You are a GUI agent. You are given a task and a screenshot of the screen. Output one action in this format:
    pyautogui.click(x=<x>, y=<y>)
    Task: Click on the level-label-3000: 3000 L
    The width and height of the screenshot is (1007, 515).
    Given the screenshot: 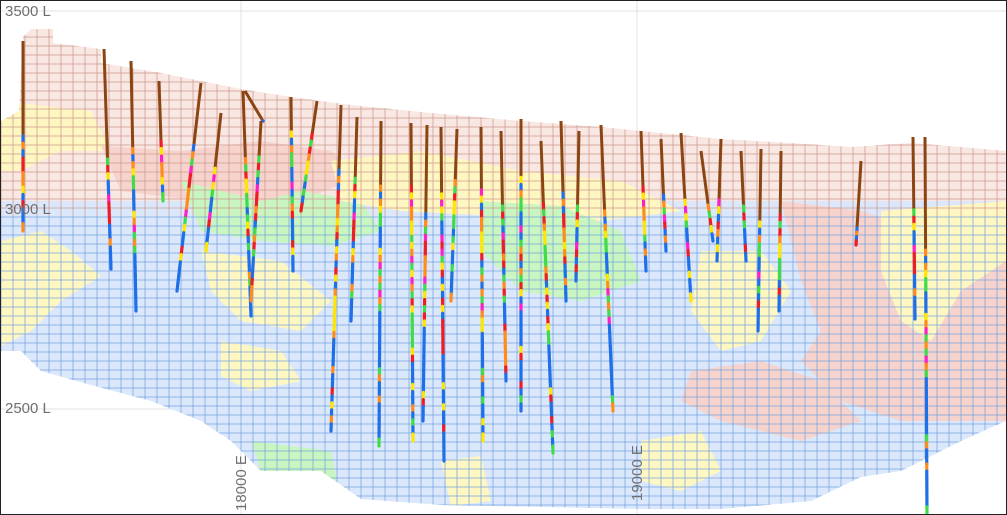 What is the action you would take?
    pyautogui.click(x=28, y=209)
    